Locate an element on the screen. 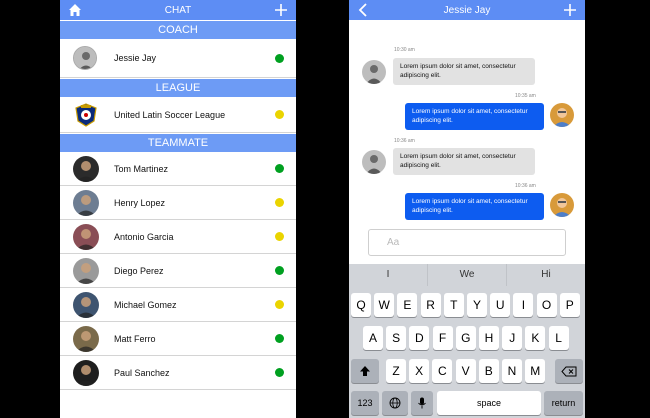 This screenshot has width=650, height=418. league-logo is located at coordinates (86, 115).